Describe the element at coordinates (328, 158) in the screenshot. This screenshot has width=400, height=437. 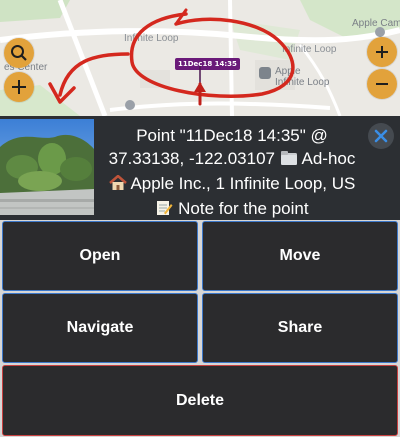
I see `point-category: Ad-hoc` at that location.